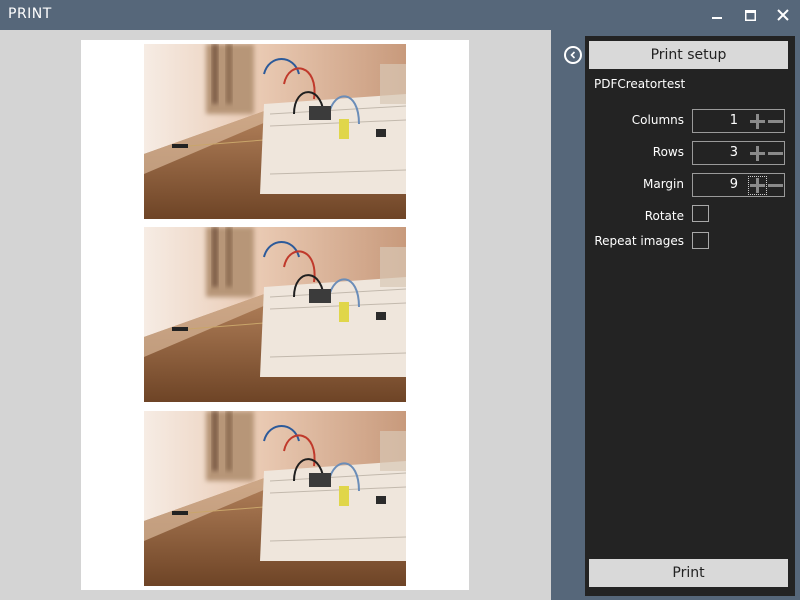 The image size is (800, 600). Describe the element at coordinates (700, 240) in the screenshot. I see `repeat-images-checkbox` at that location.